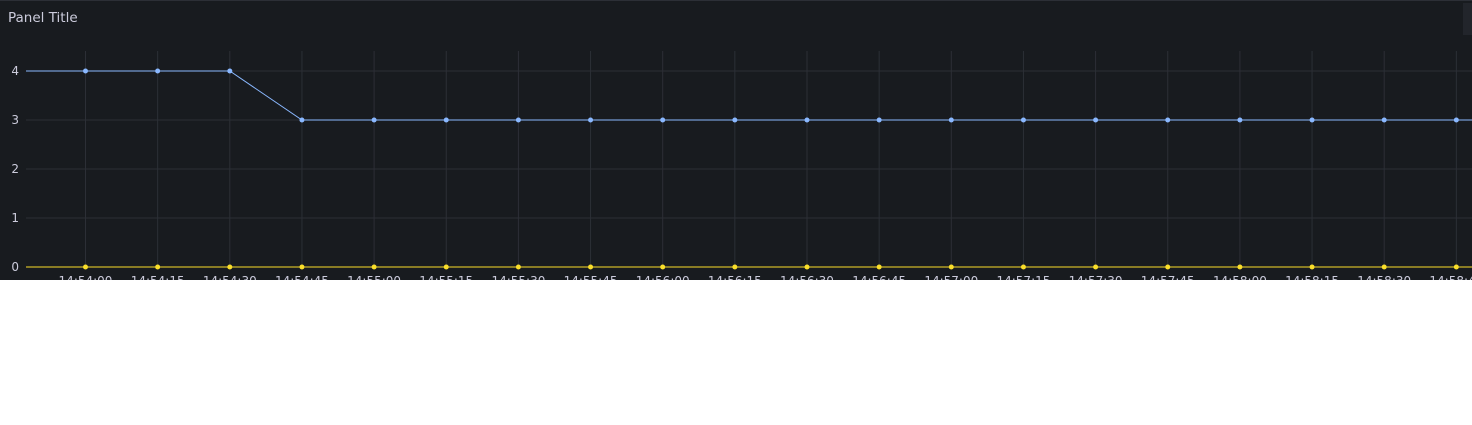 The width and height of the screenshot is (1472, 425). Describe the element at coordinates (15, 218) in the screenshot. I see `y-tick-label: 1` at that location.